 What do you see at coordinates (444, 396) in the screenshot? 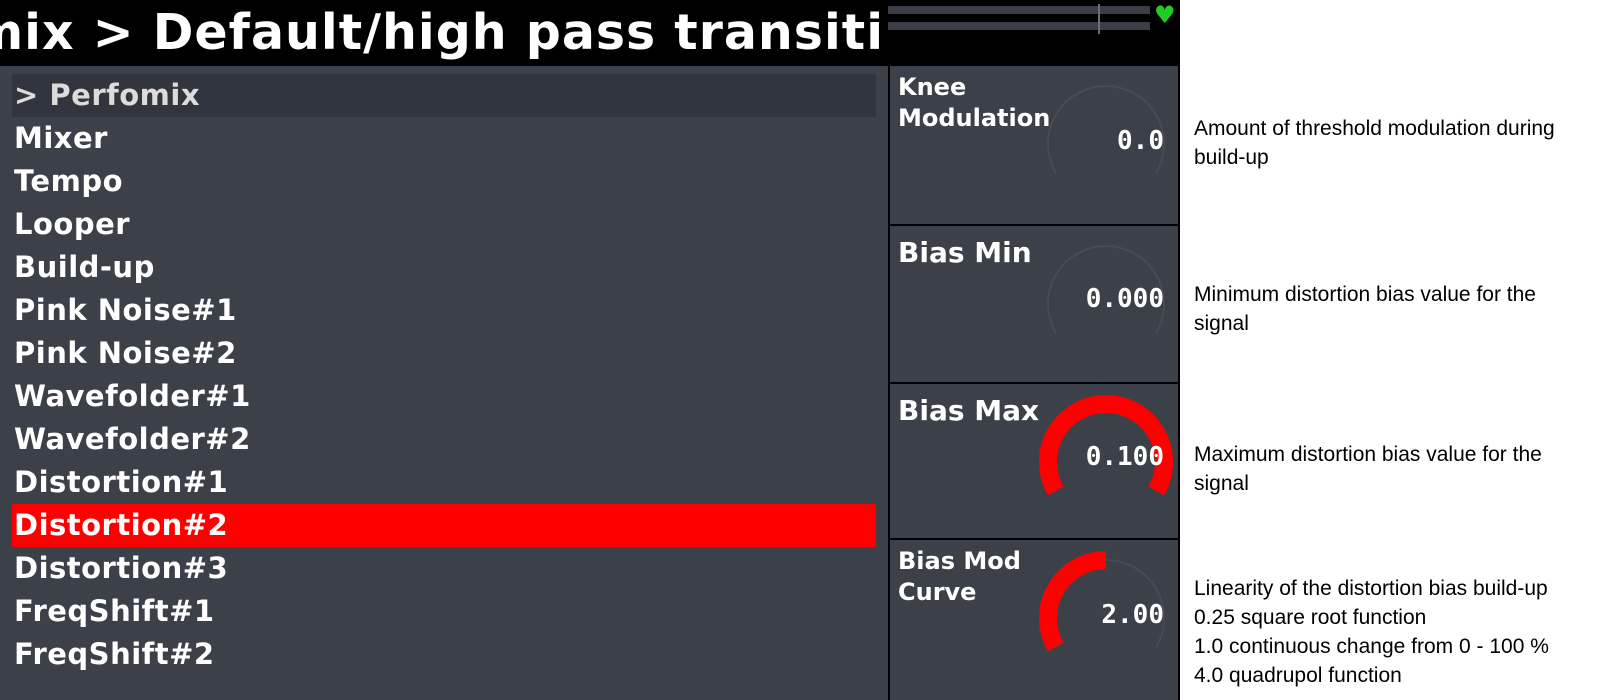
I see `menu-item-wavefolder-1: Wavefolder#1` at bounding box center [444, 396].